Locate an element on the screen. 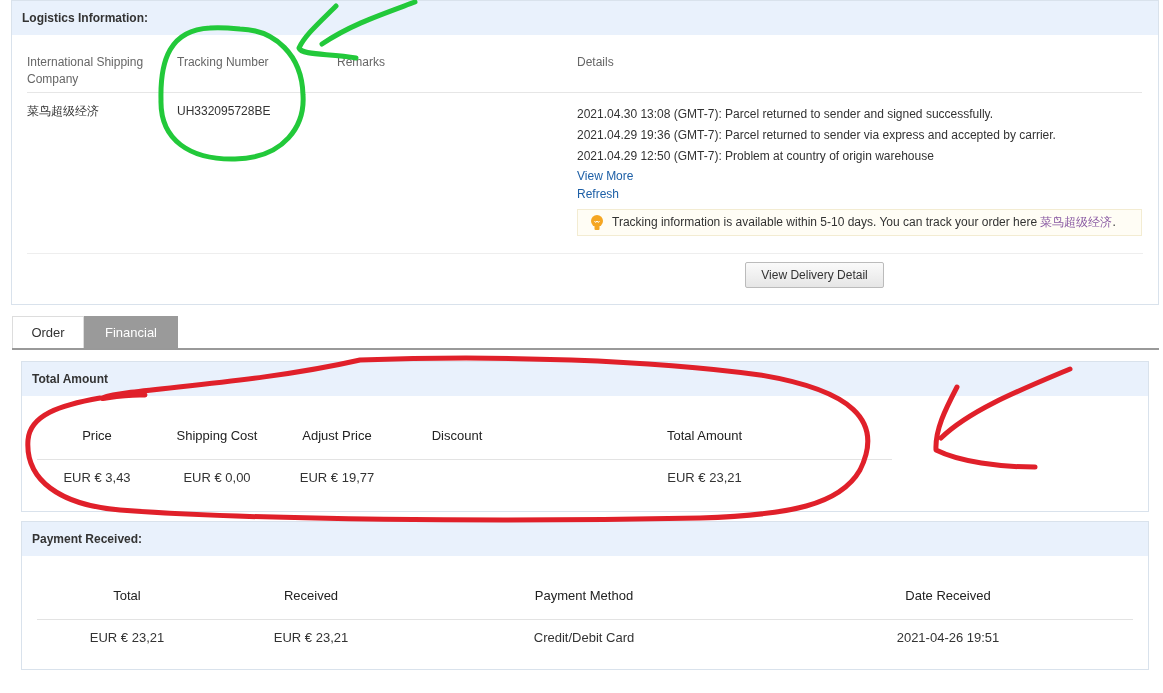  tab: Order is located at coordinates (48, 332).